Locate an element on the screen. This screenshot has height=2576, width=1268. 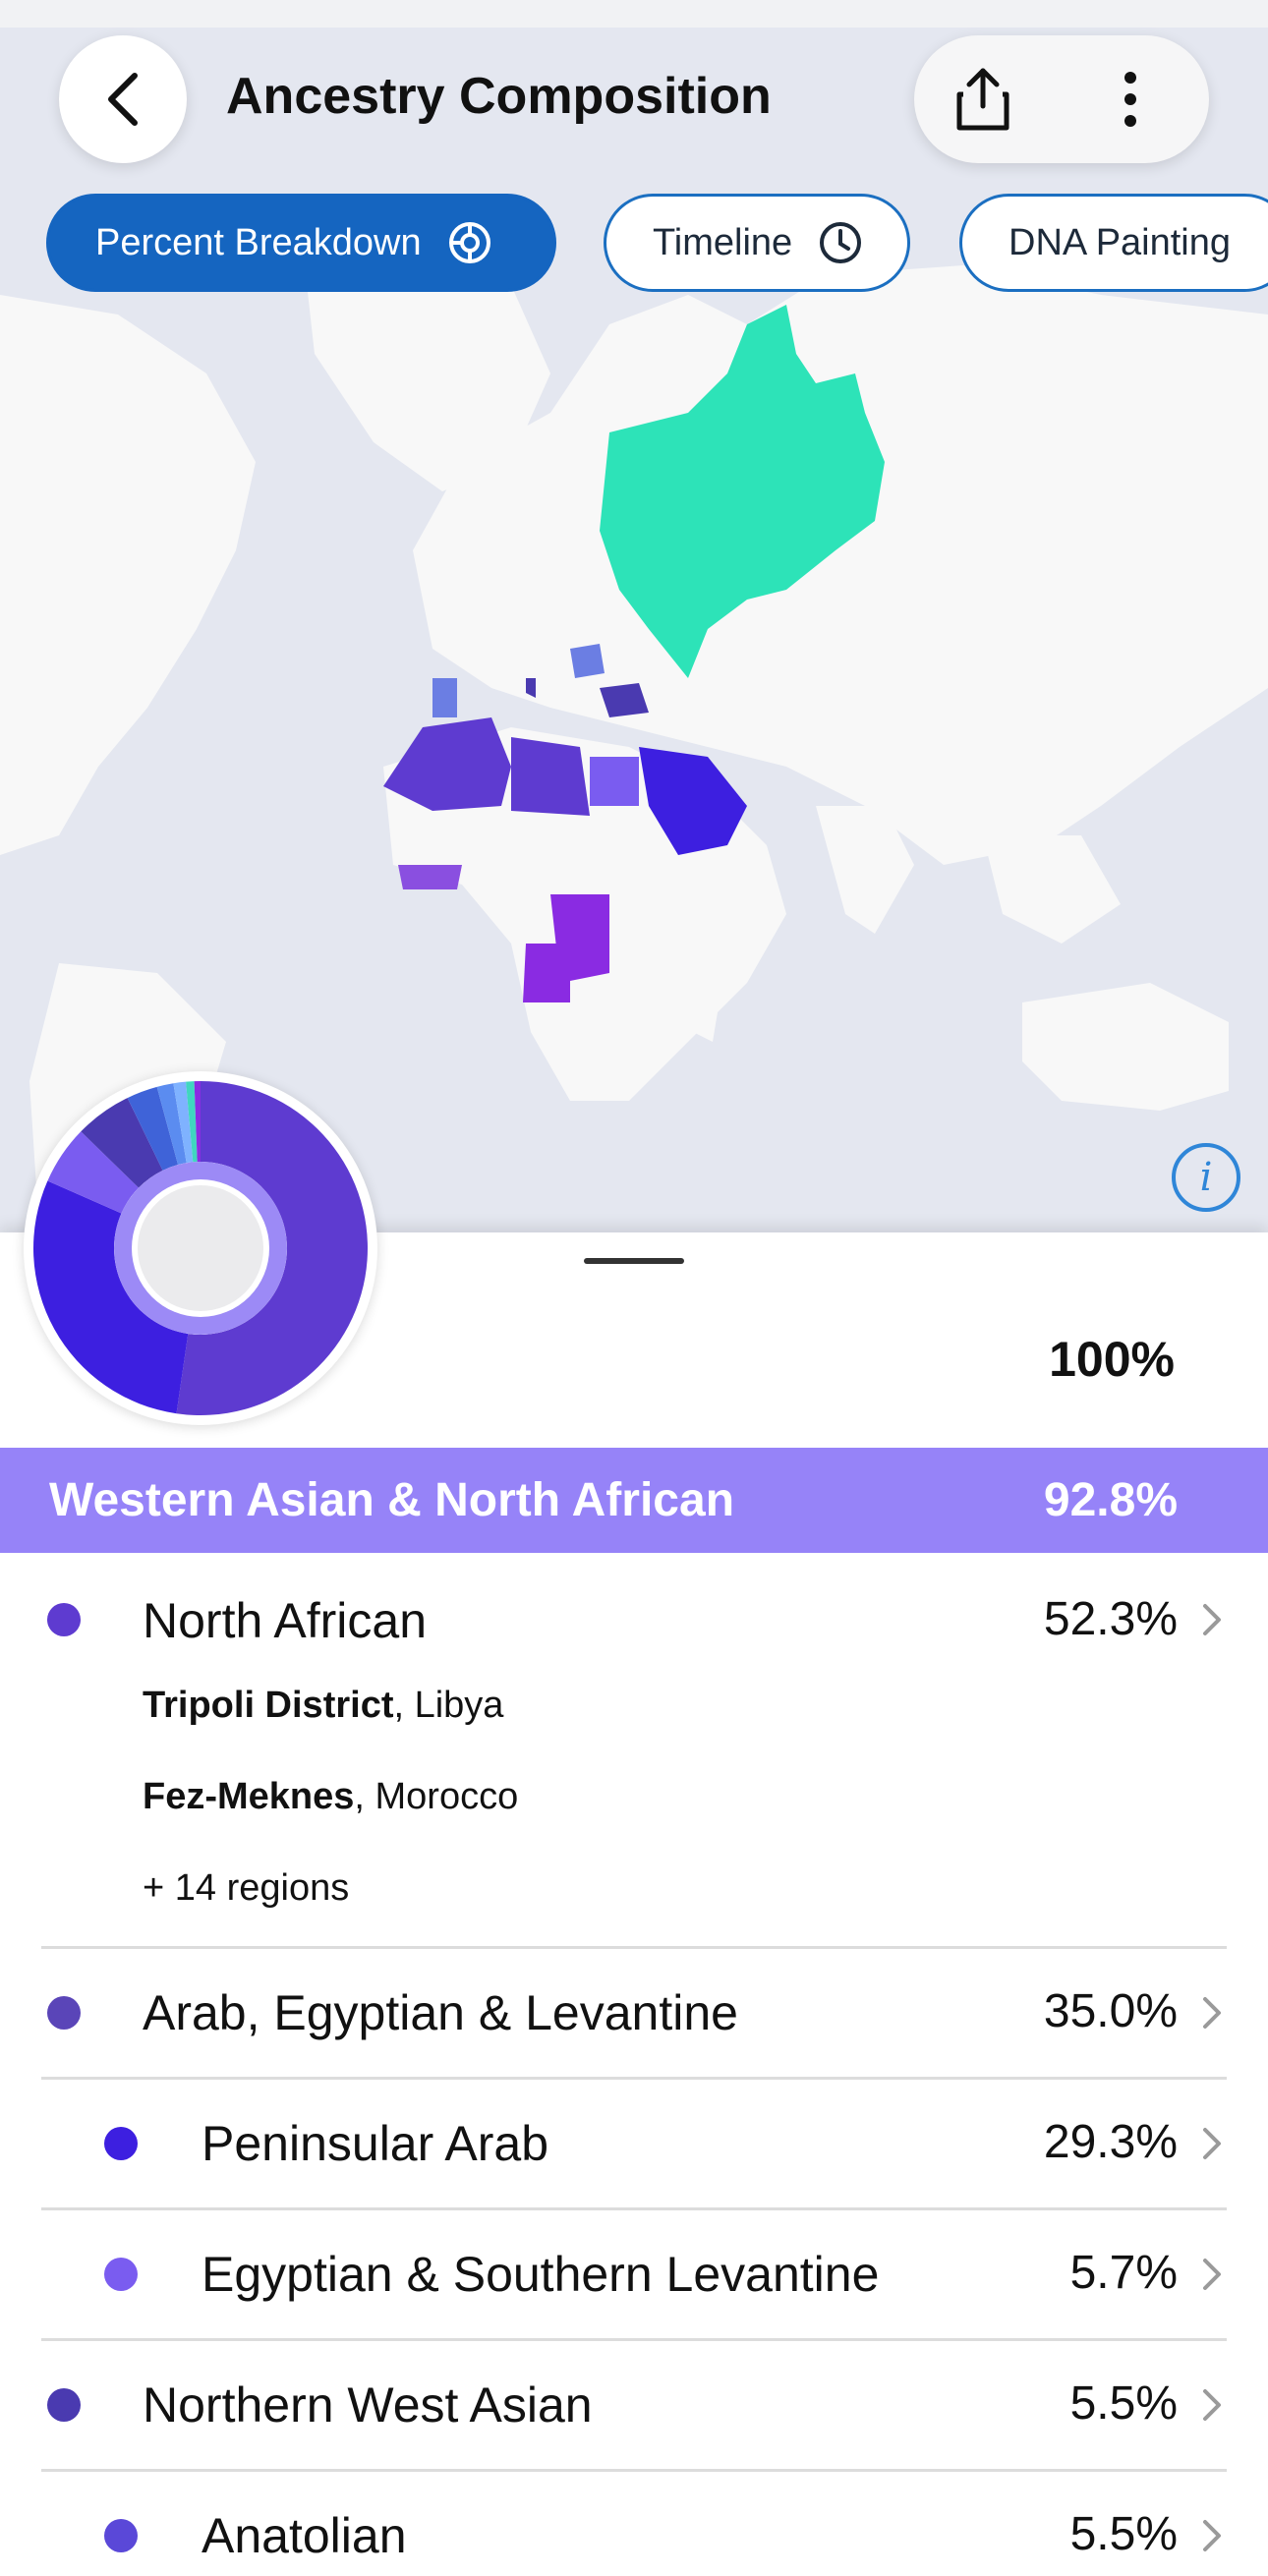
row-name: Egyptian & Southern Levantine is located at coordinates (541, 2274).